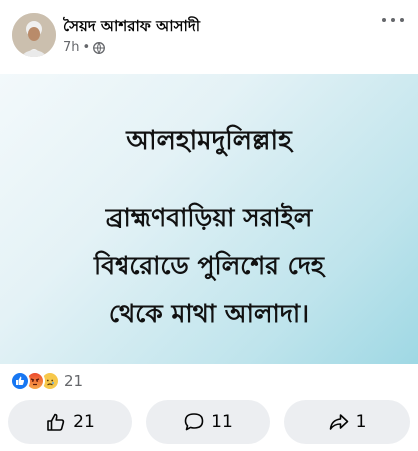  I want to click on more-options-icon, so click(393, 20).